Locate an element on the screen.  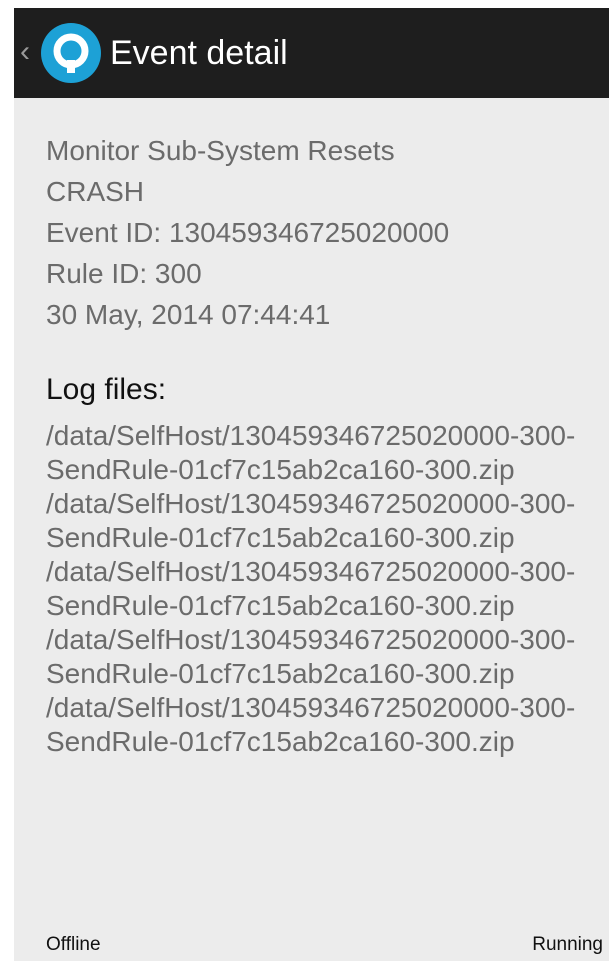
event-name: Monitor Sub-System Resets is located at coordinates (220, 150).